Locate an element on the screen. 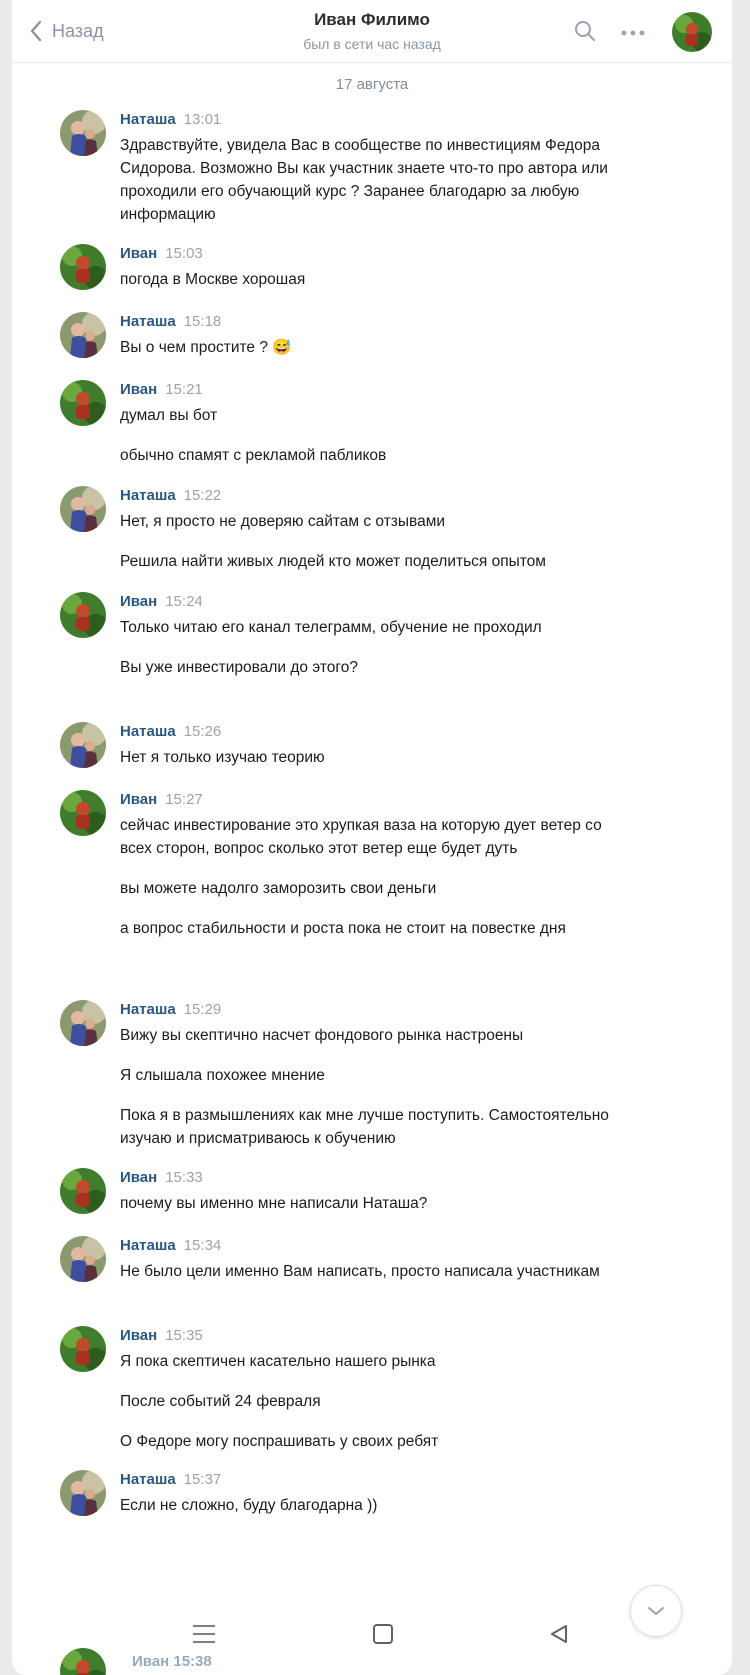  search-button is located at coordinates (585, 33).